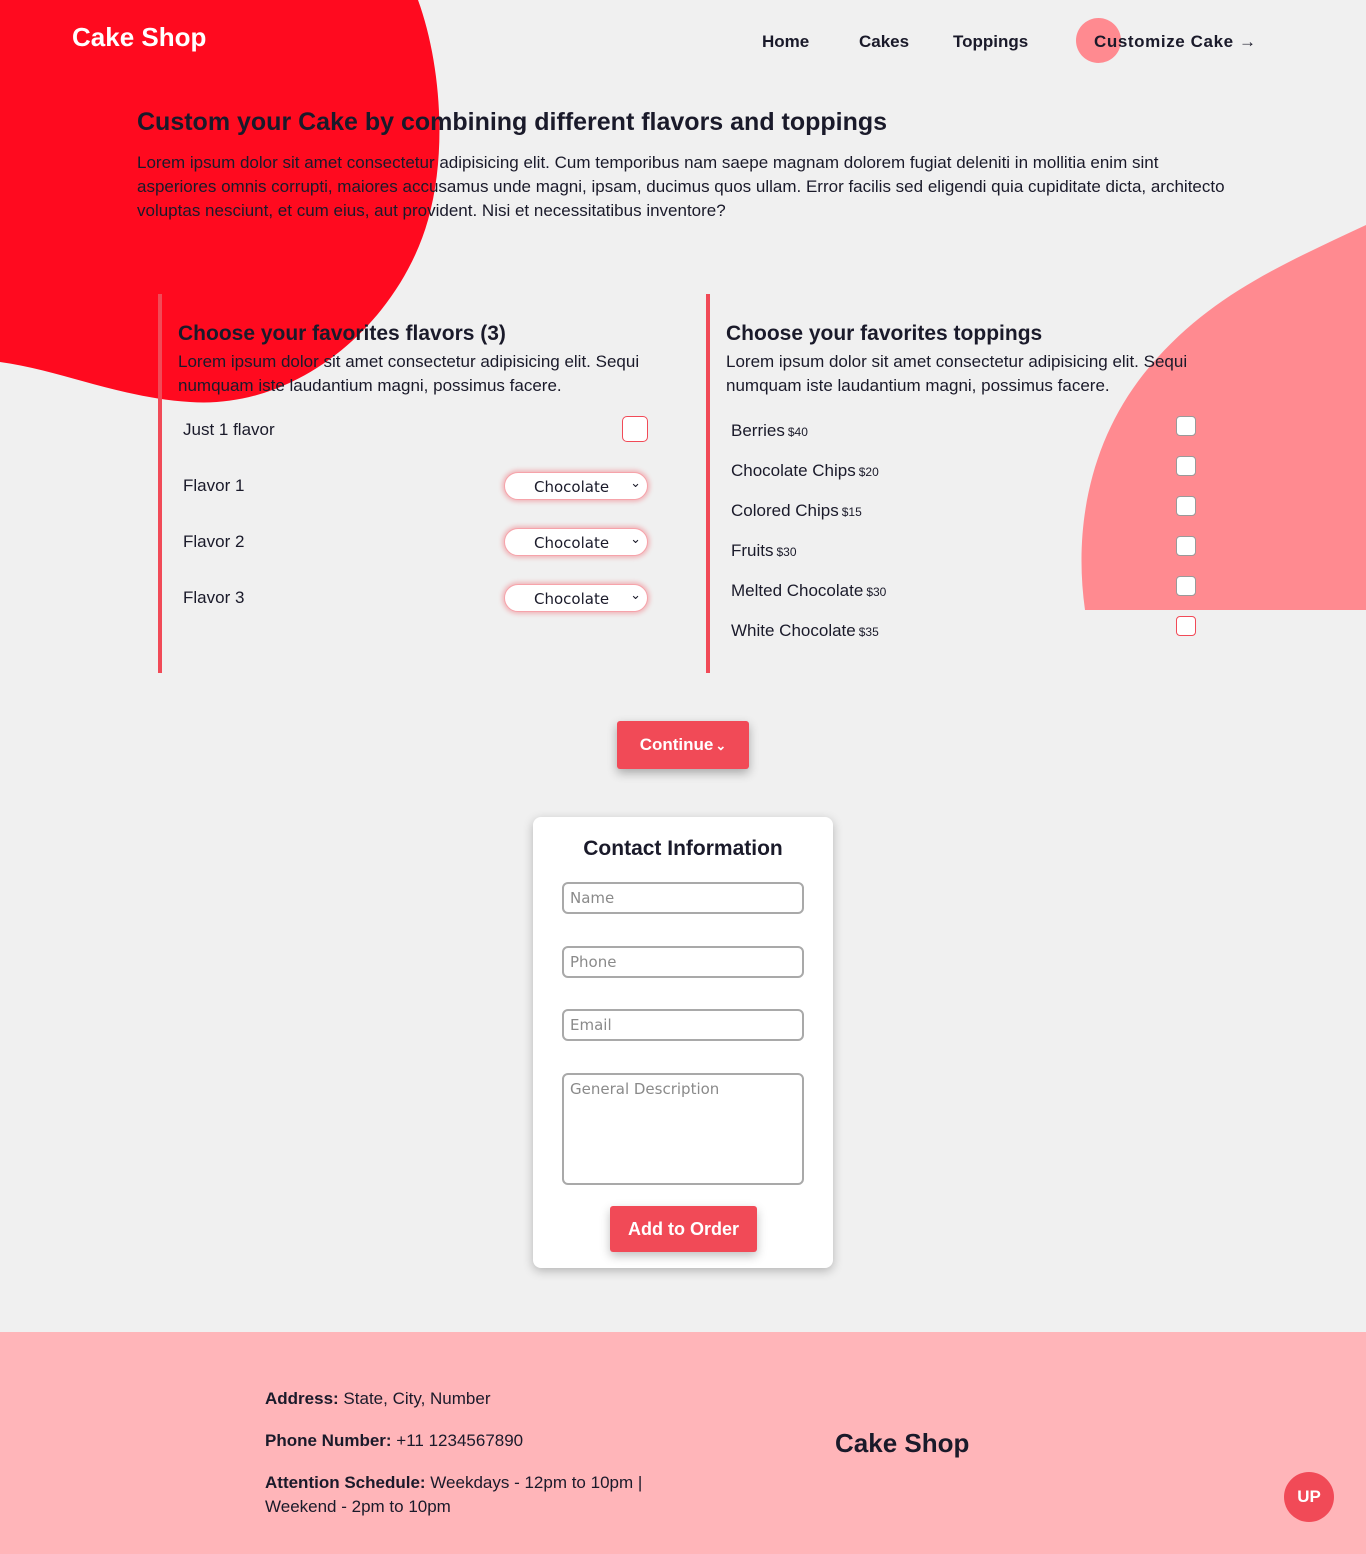  What do you see at coordinates (214, 485) in the screenshot?
I see `flavor-1-label: Flavor 1` at bounding box center [214, 485].